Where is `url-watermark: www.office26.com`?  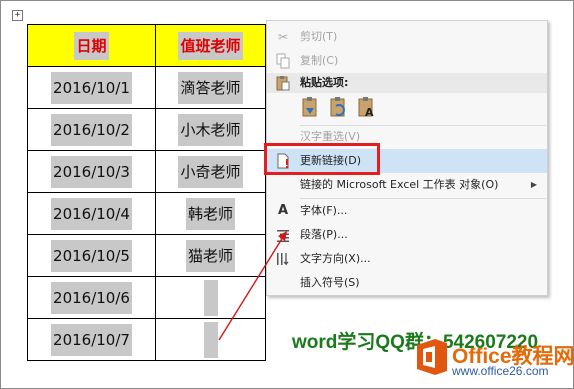
url-watermark: www.office26.com is located at coordinates (500, 371).